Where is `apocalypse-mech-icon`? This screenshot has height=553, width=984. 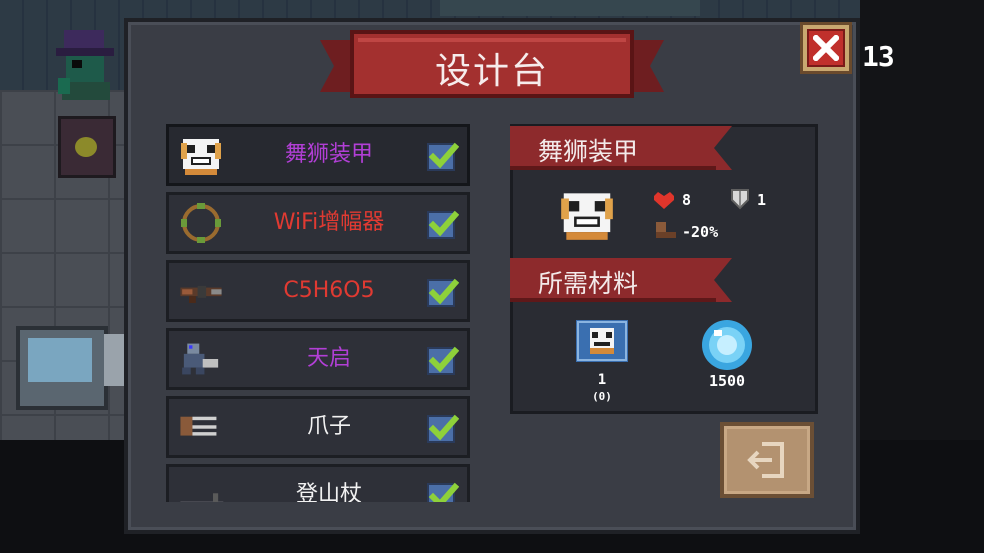
apocalypse-mech-icon is located at coordinates (200, 359).